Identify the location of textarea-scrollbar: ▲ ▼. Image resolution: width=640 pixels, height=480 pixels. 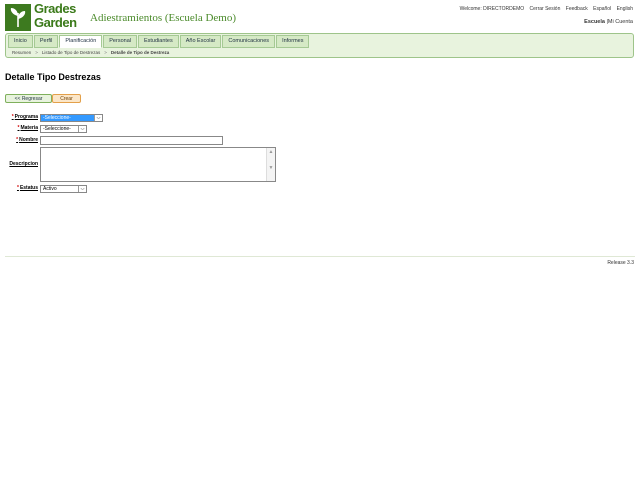
(270, 164).